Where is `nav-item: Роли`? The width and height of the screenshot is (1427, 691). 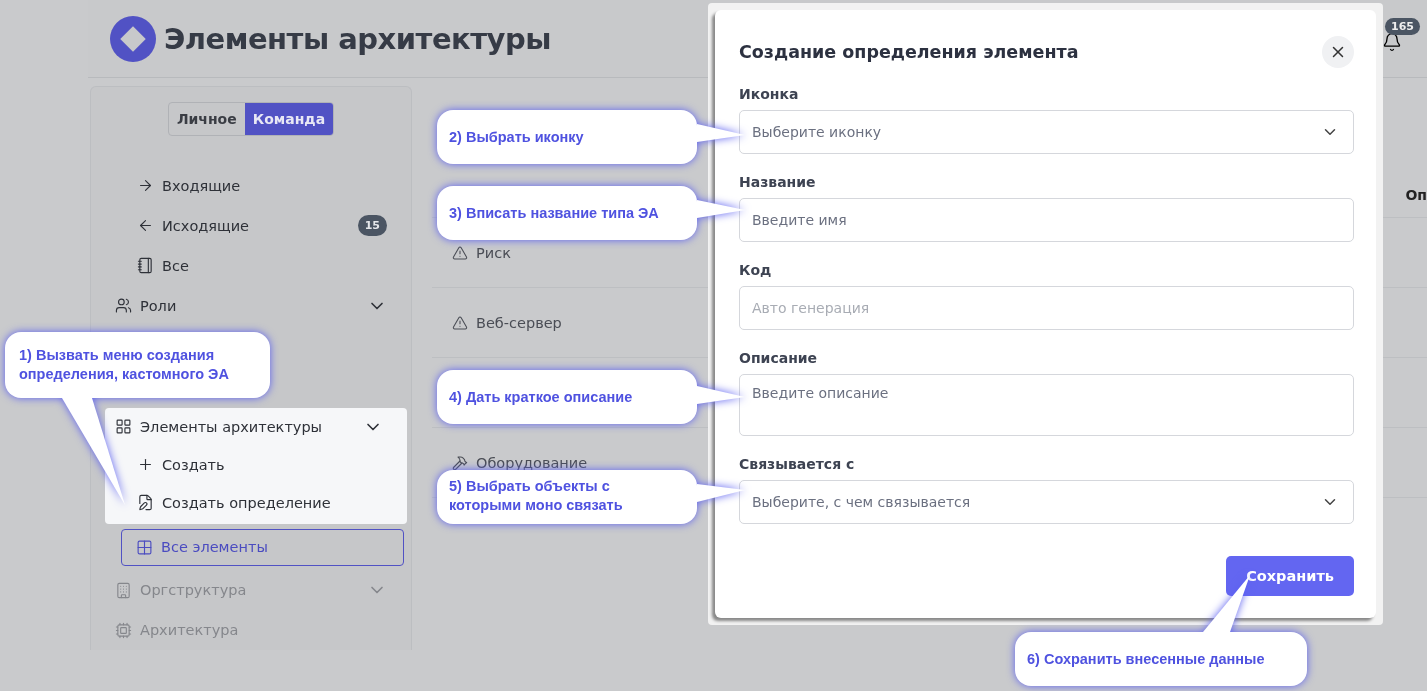
nav-item: Роли is located at coordinates (249, 305).